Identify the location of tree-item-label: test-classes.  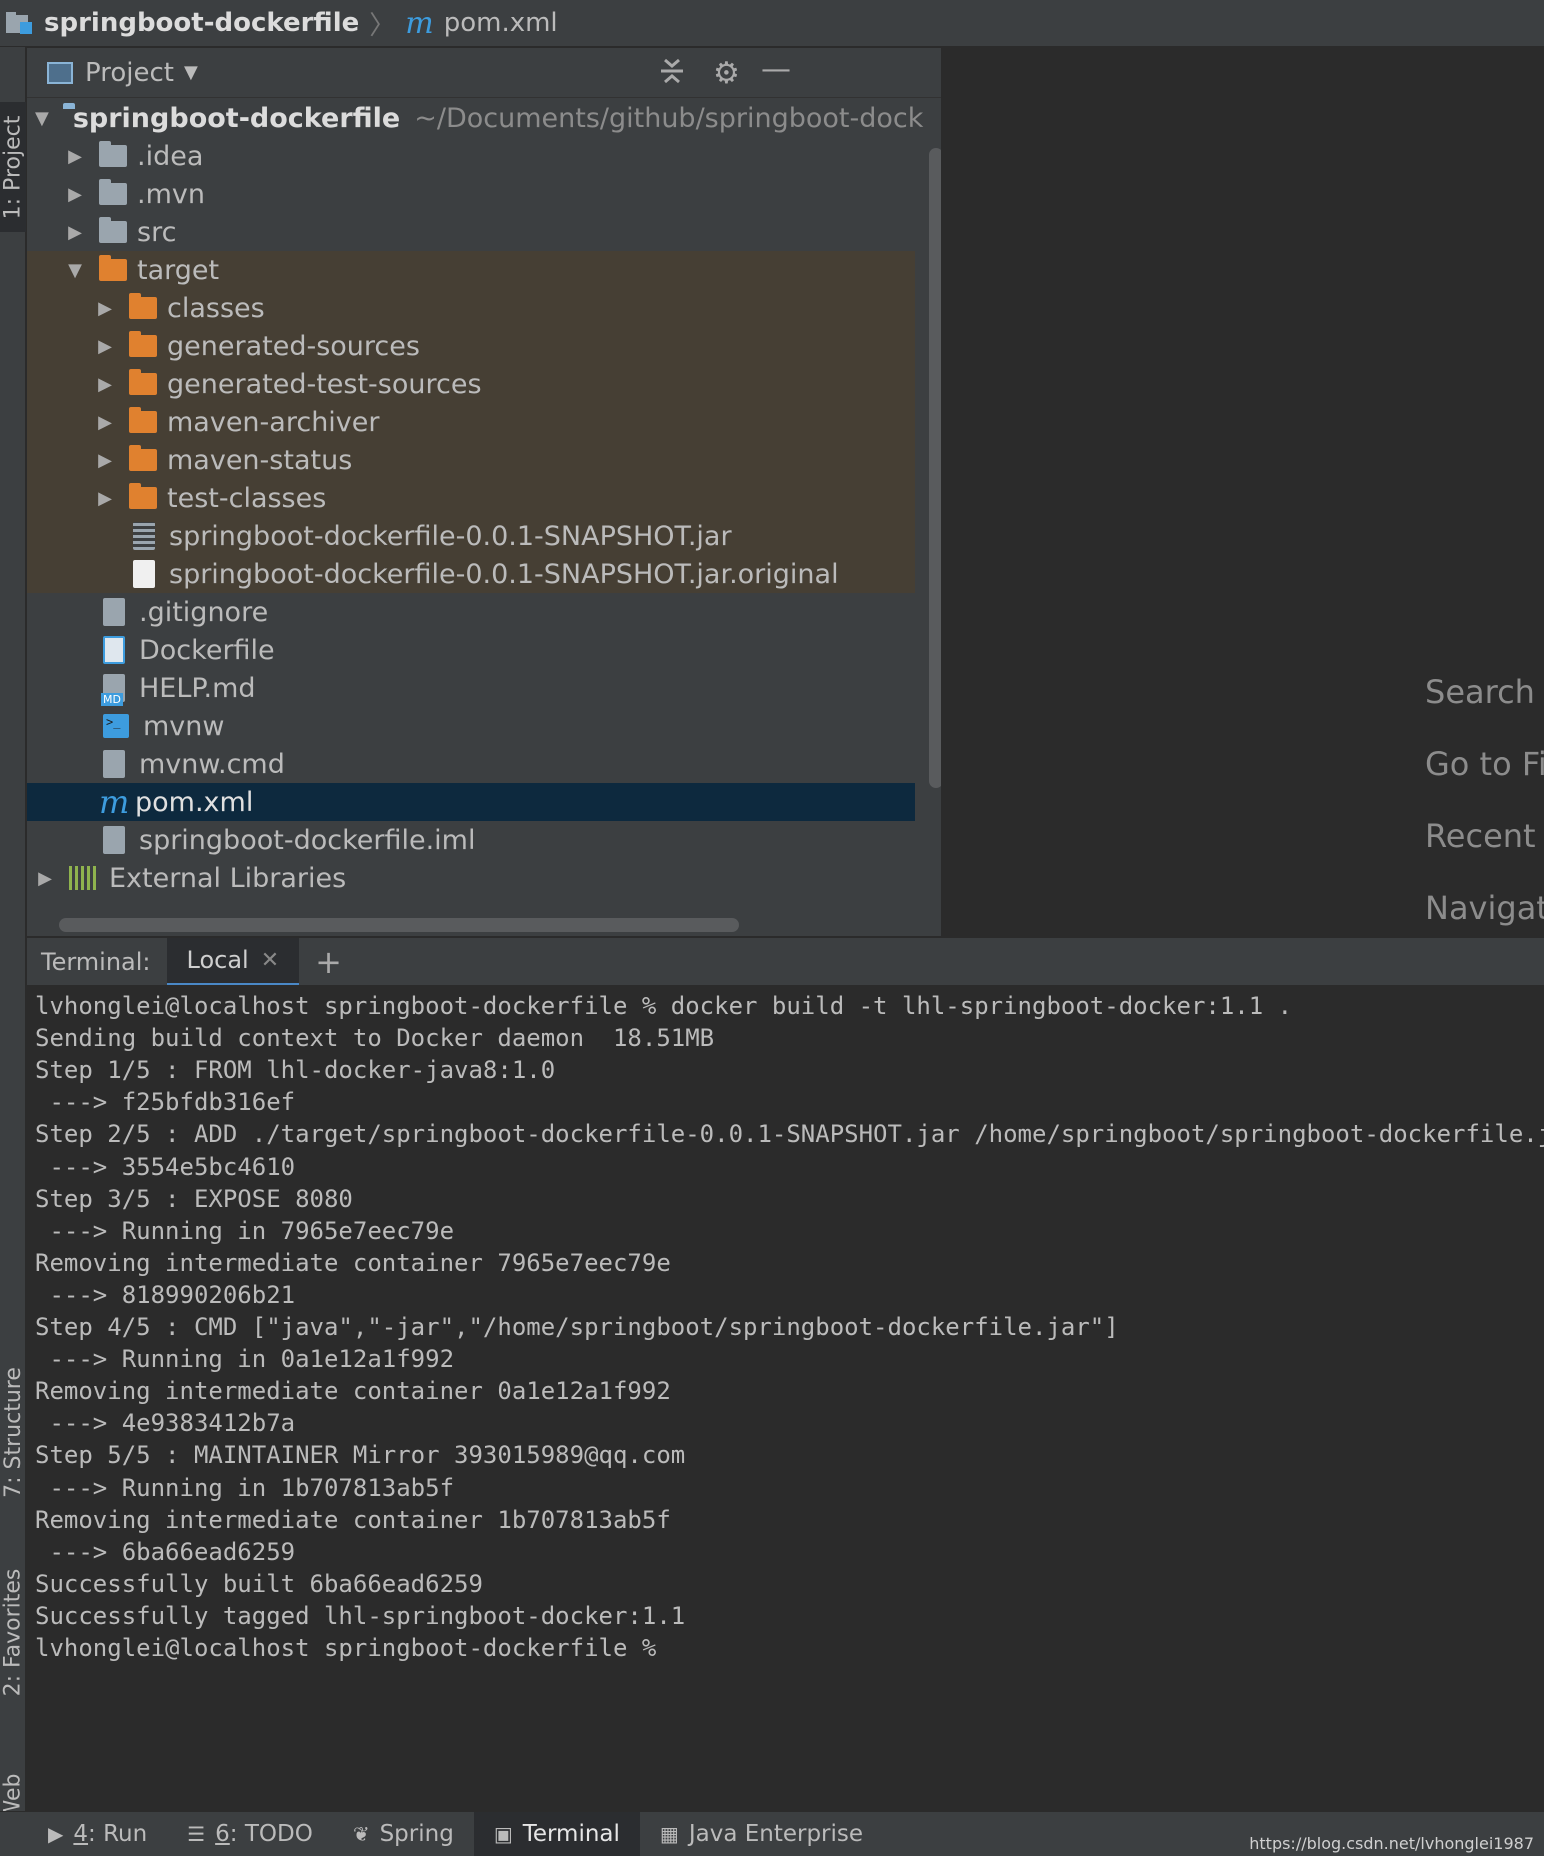
(247, 498).